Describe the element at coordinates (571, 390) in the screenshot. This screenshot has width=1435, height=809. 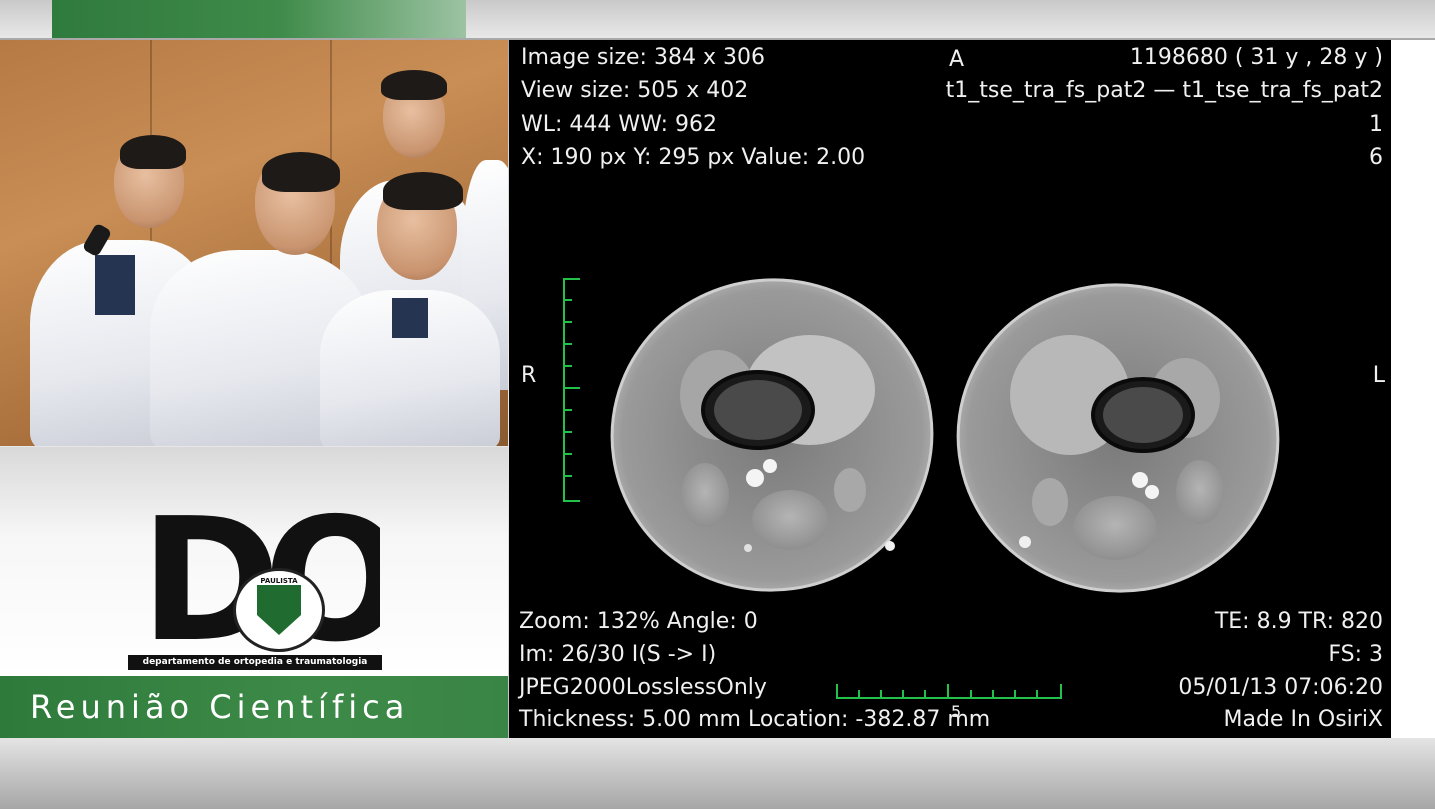
I see `vertical-scale-bar` at that location.